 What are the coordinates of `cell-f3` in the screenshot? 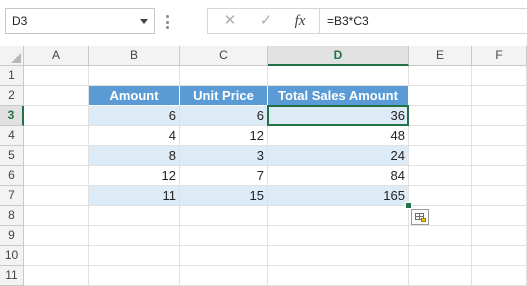 It's located at (499, 116).